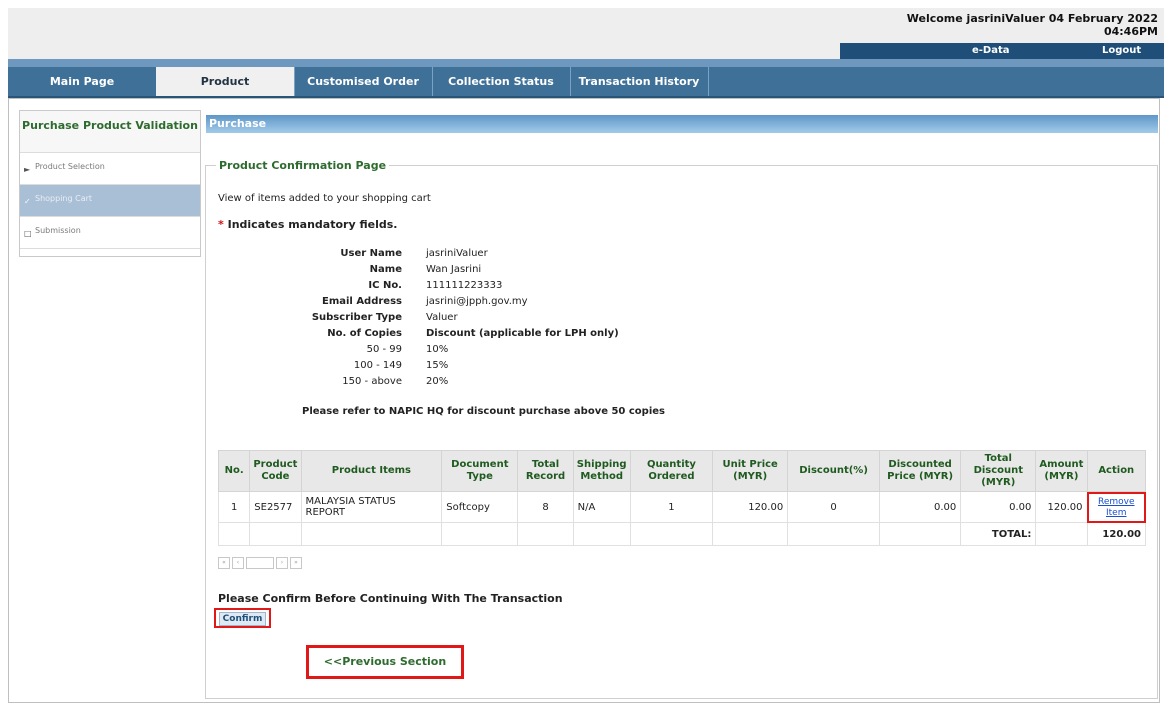 The image size is (1164, 704). Describe the element at coordinates (522, 333) in the screenshot. I see `value-discount-heading: Discount (applicable for LPH only)` at that location.